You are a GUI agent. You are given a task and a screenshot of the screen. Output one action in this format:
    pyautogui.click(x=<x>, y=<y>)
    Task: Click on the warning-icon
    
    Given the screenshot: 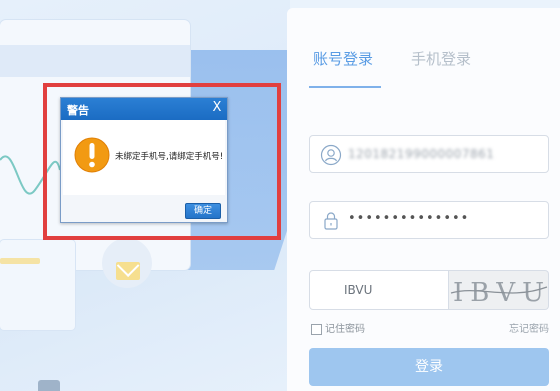 What is the action you would take?
    pyautogui.click(x=92, y=155)
    